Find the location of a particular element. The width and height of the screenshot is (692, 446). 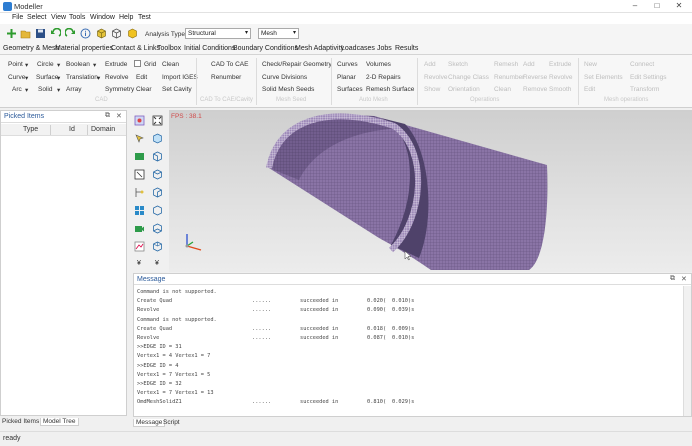

select-cube-icon is located at coordinates (139, 120).